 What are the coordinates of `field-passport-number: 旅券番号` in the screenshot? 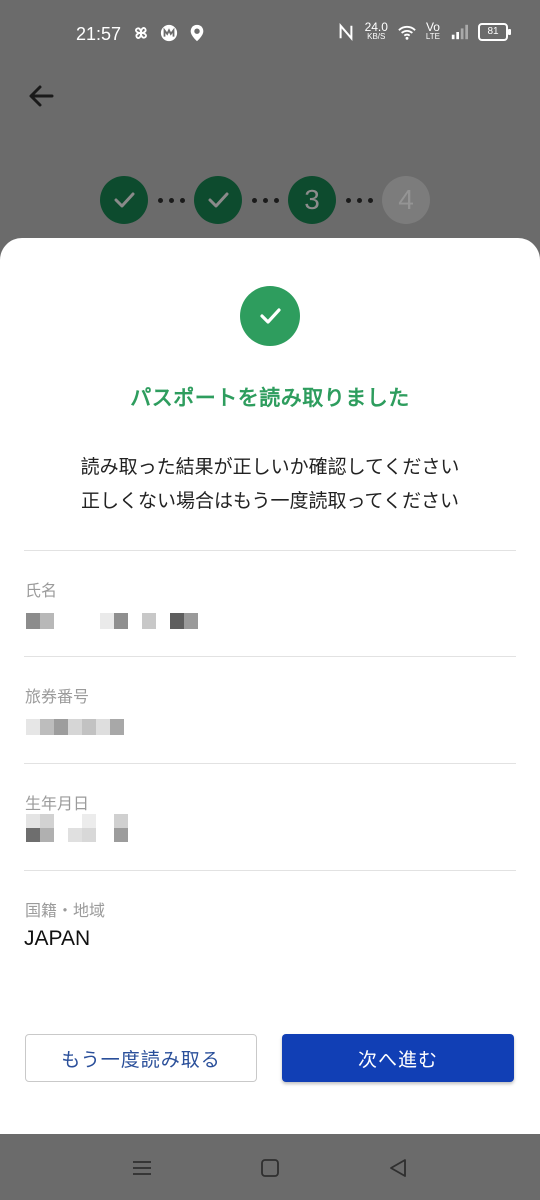 It's located at (270, 709).